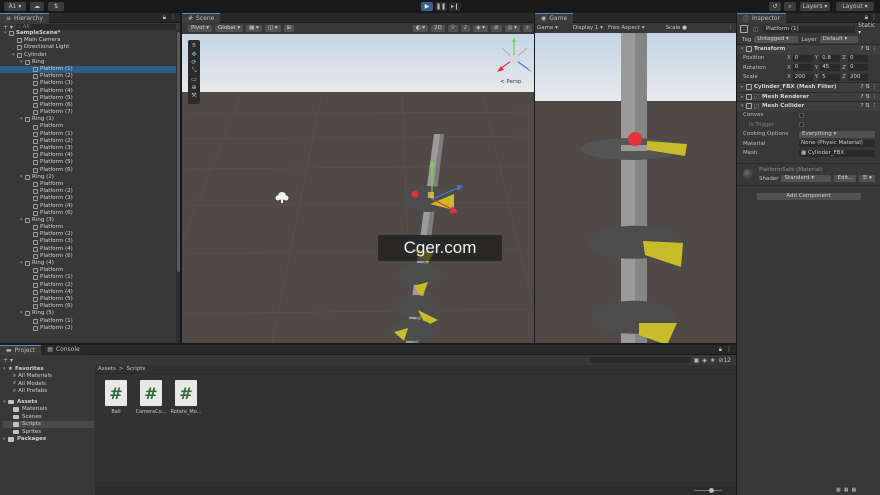 This screenshot has width=880, height=495. Describe the element at coordinates (789, 68) in the screenshot. I see `axis-x-label: X` at that location.